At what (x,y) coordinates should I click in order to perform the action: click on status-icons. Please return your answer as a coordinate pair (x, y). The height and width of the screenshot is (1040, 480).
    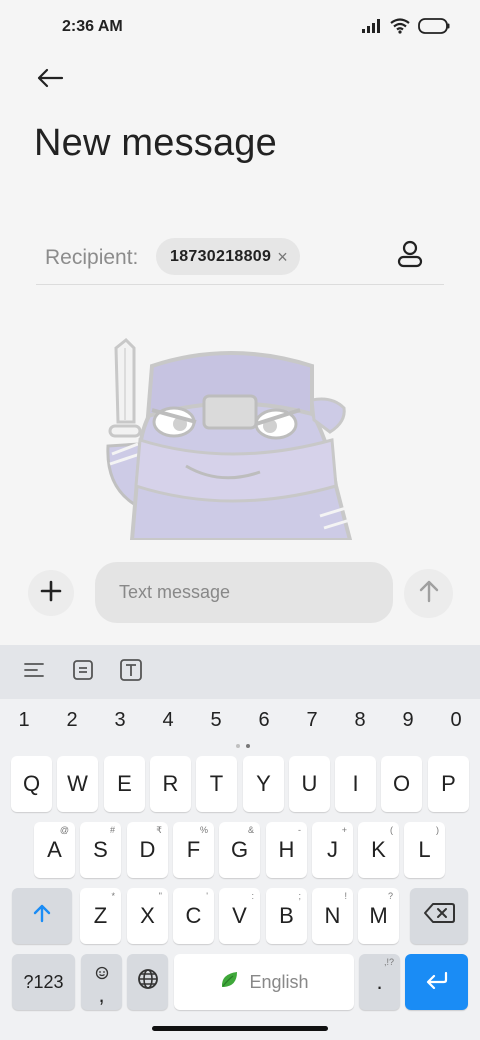
    Looking at the image, I should click on (406, 28).